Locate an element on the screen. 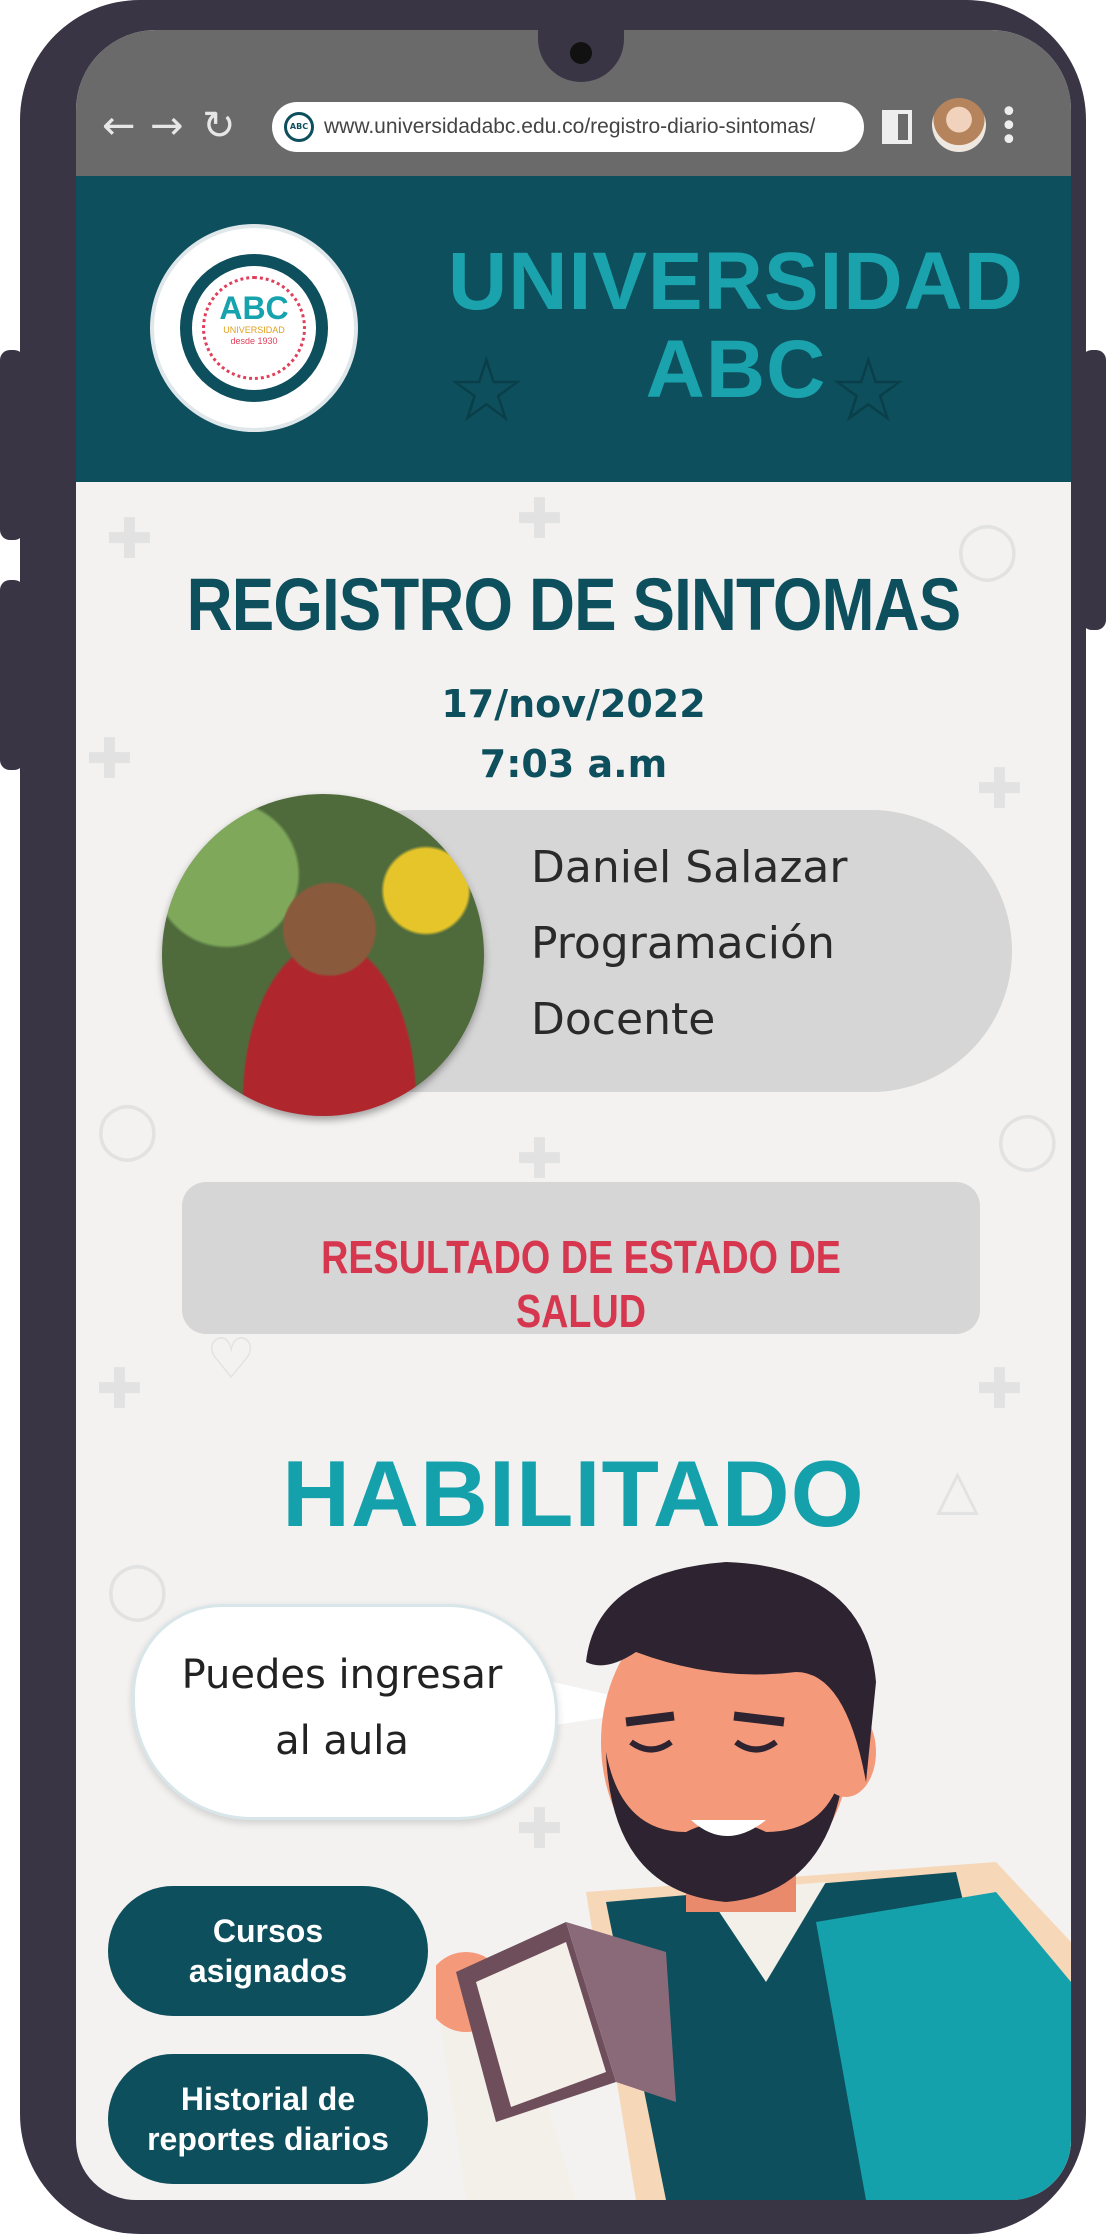 The image size is (1107, 2234). report-date: 17/nov/2022 is located at coordinates (573, 704).